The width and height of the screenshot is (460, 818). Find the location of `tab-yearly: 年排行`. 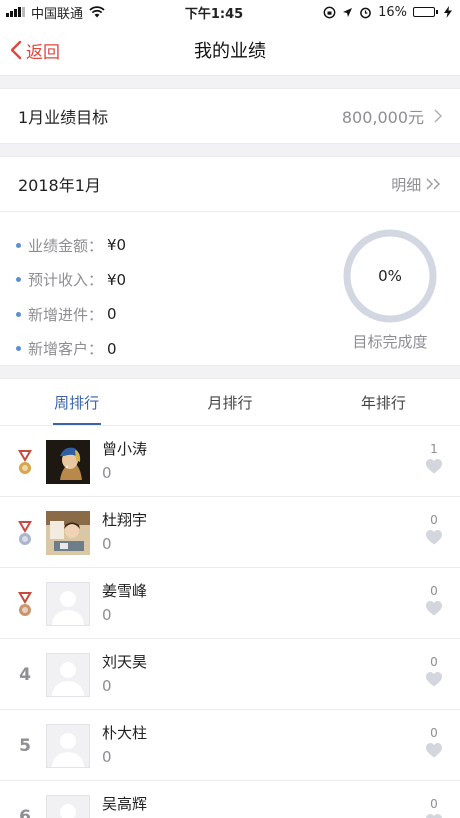

tab-yearly: 年排行 is located at coordinates (383, 402).